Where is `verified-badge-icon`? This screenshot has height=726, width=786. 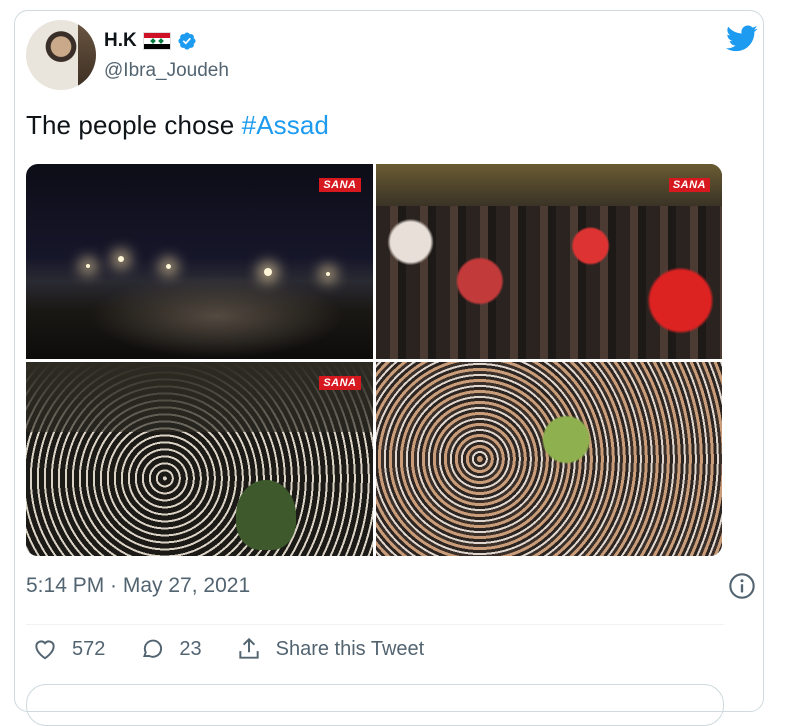 verified-badge-icon is located at coordinates (187, 41).